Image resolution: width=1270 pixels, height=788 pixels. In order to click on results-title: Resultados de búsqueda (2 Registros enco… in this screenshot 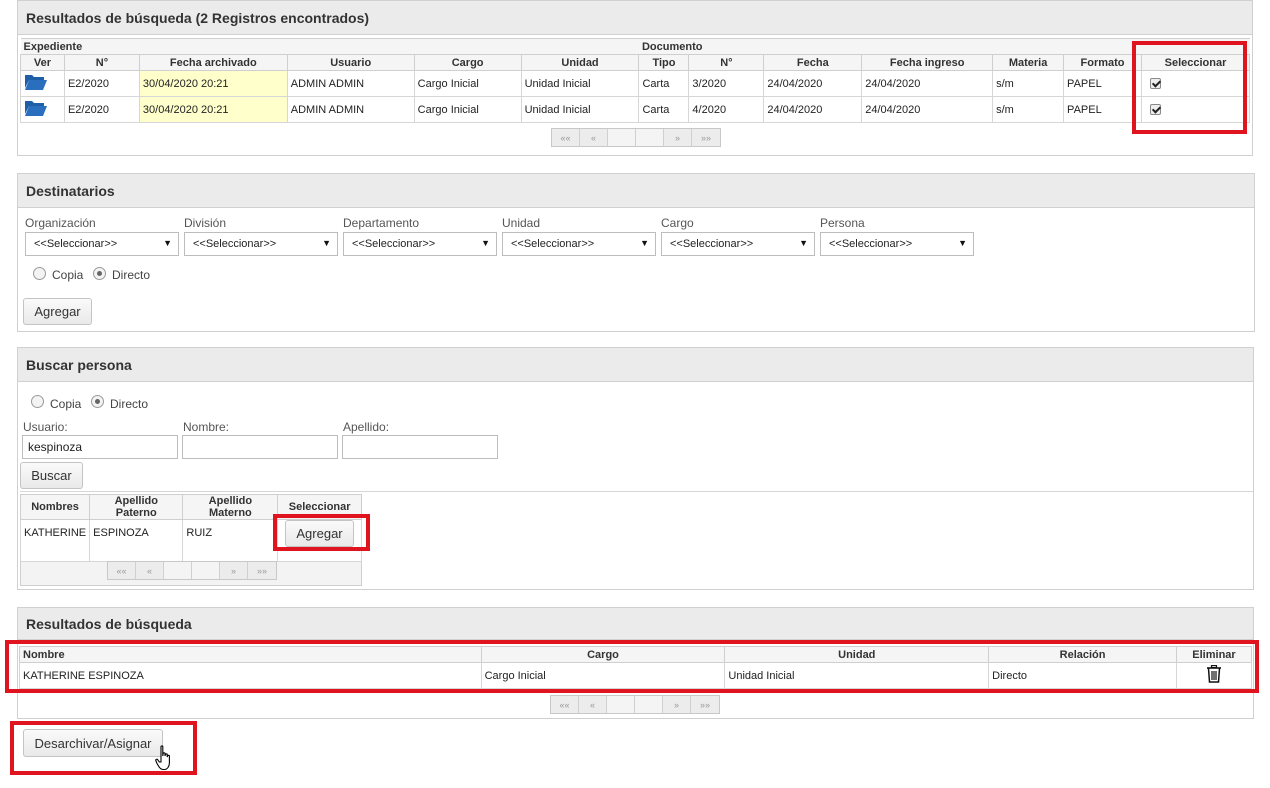, I will do `click(198, 17)`.